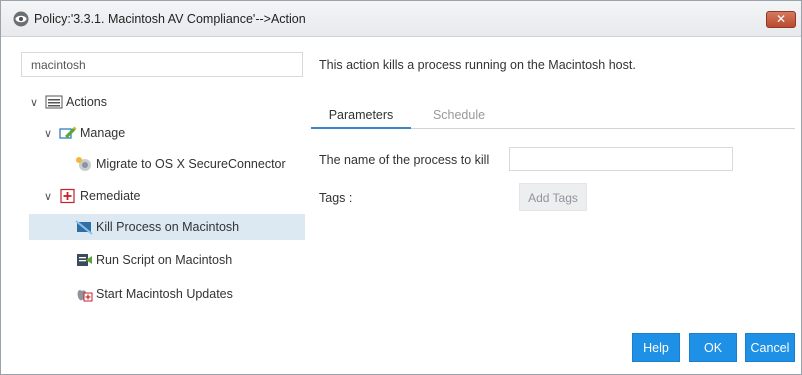 This screenshot has width=802, height=375. Describe the element at coordinates (781, 19) in the screenshot. I see `close-button: ✕` at that location.